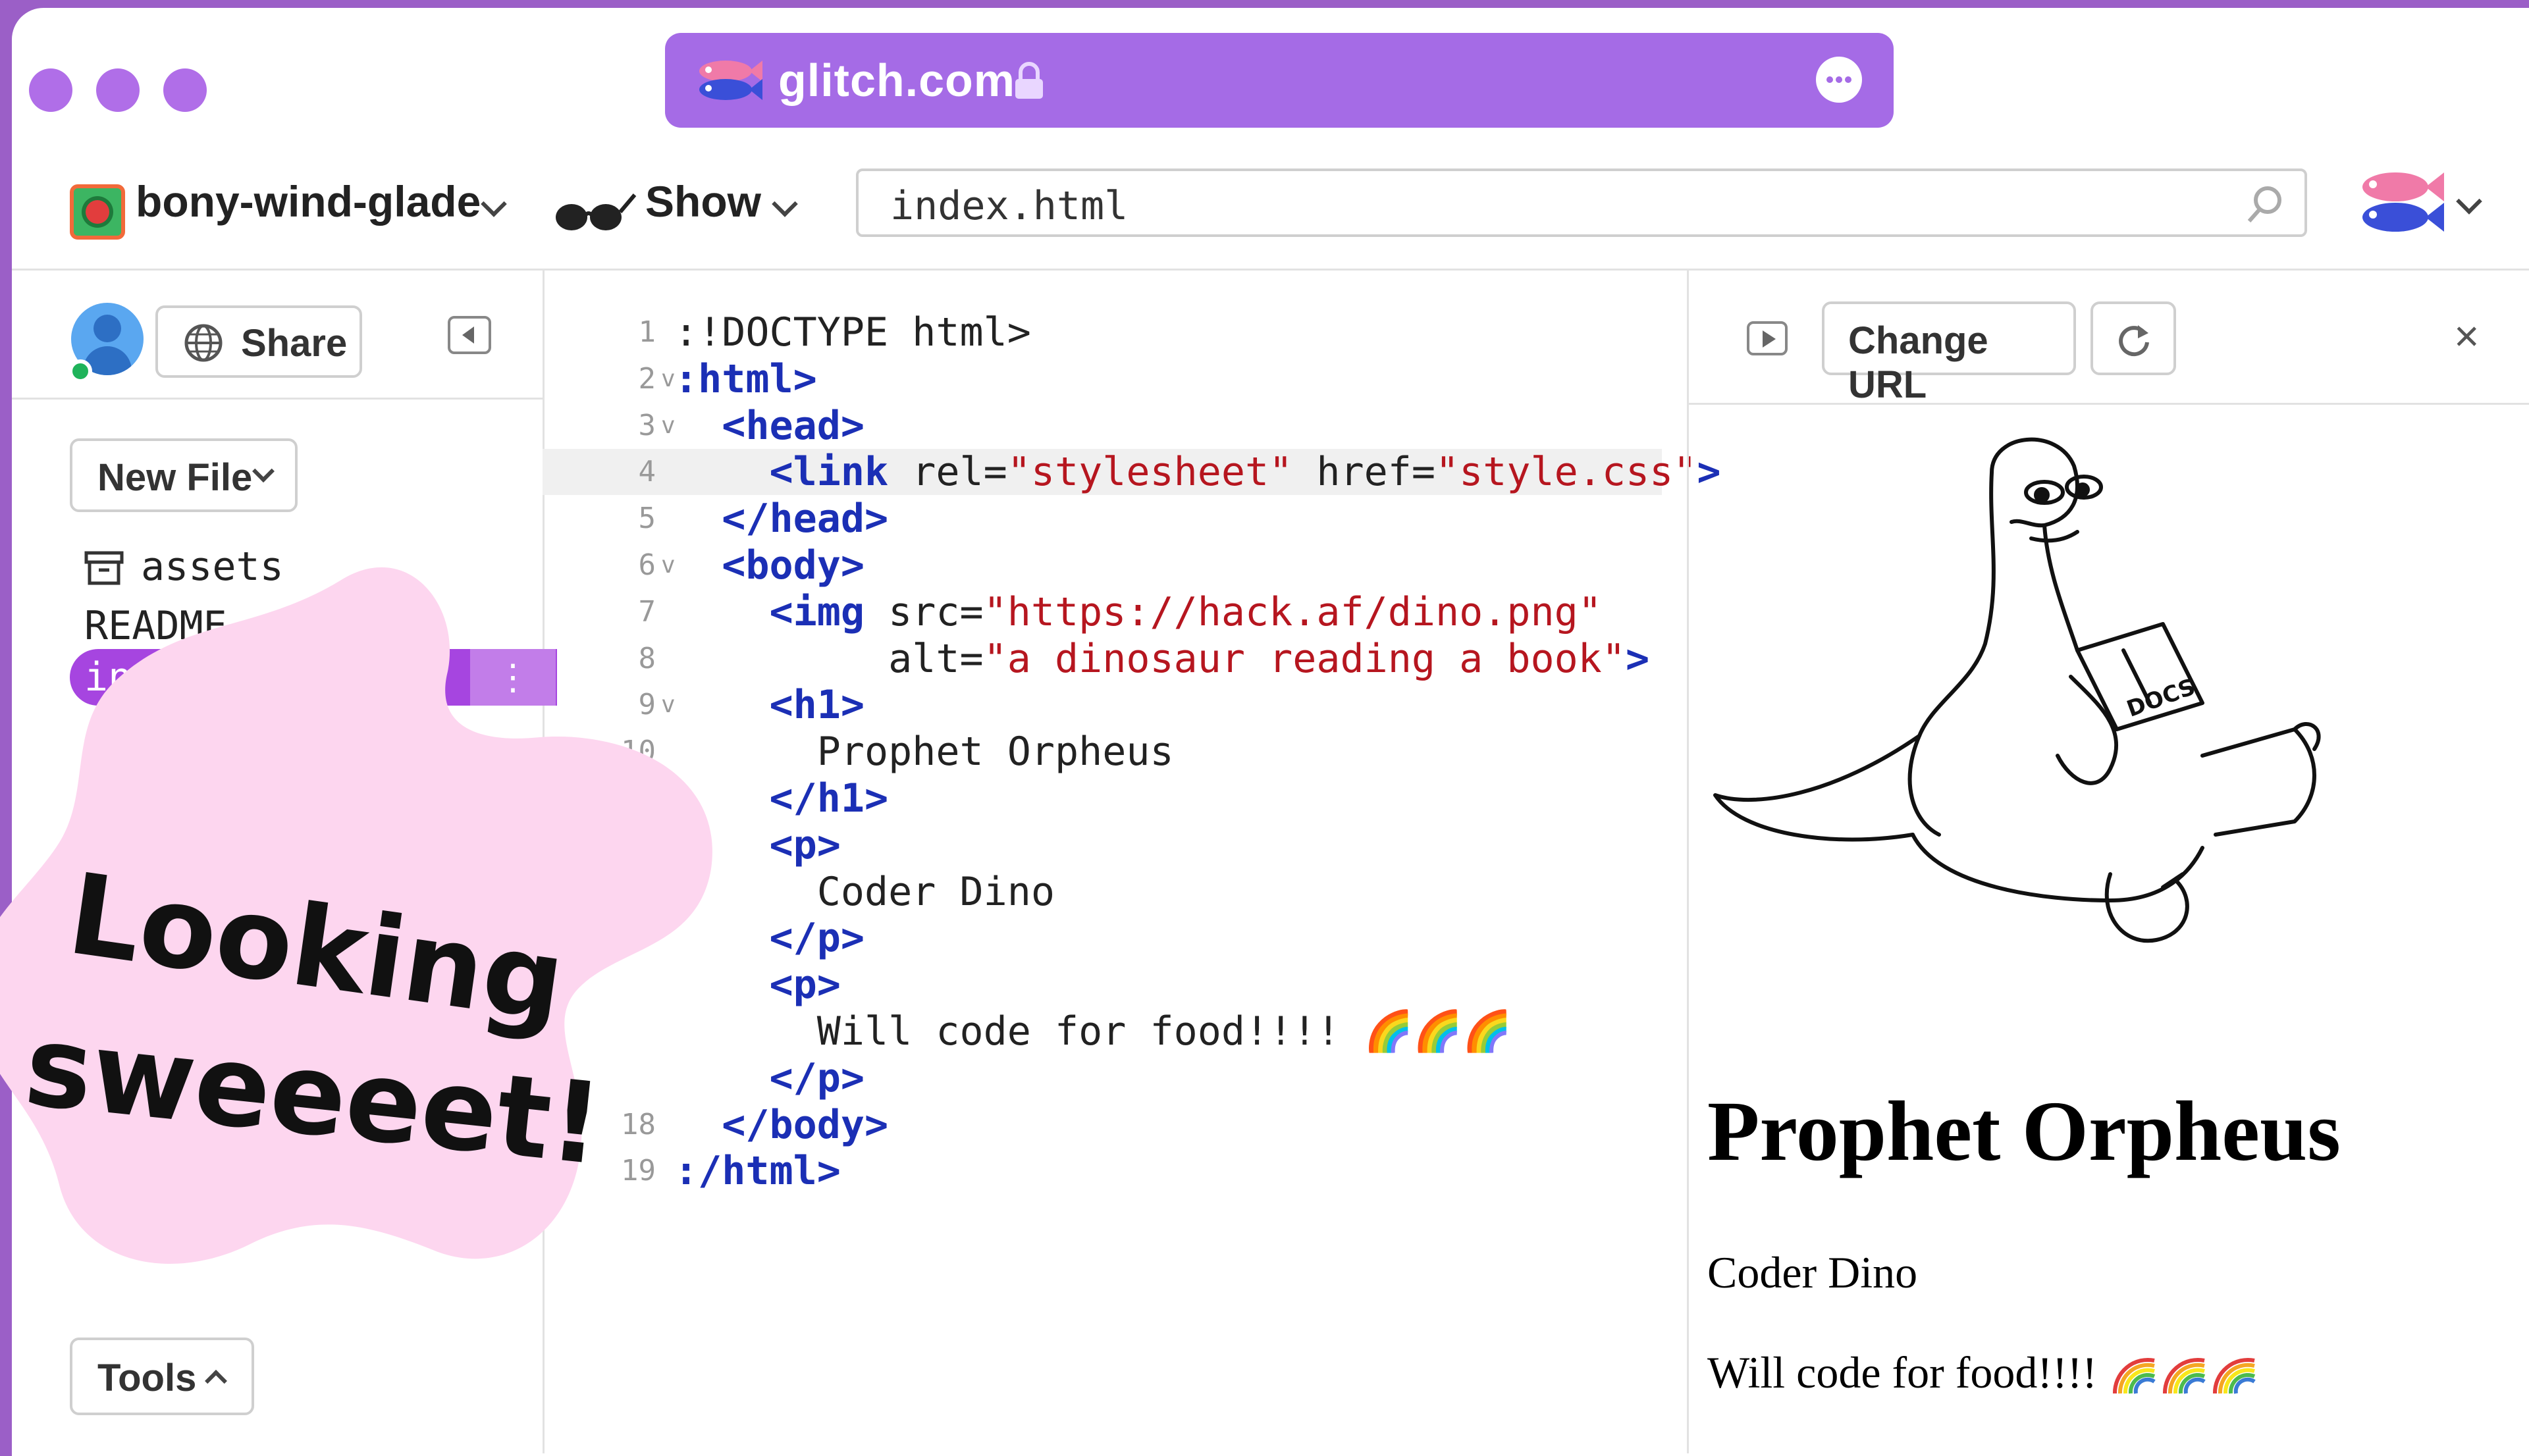 This screenshot has width=2529, height=1456. What do you see at coordinates (594, 214) in the screenshot?
I see `sunglasses-icon` at bounding box center [594, 214].